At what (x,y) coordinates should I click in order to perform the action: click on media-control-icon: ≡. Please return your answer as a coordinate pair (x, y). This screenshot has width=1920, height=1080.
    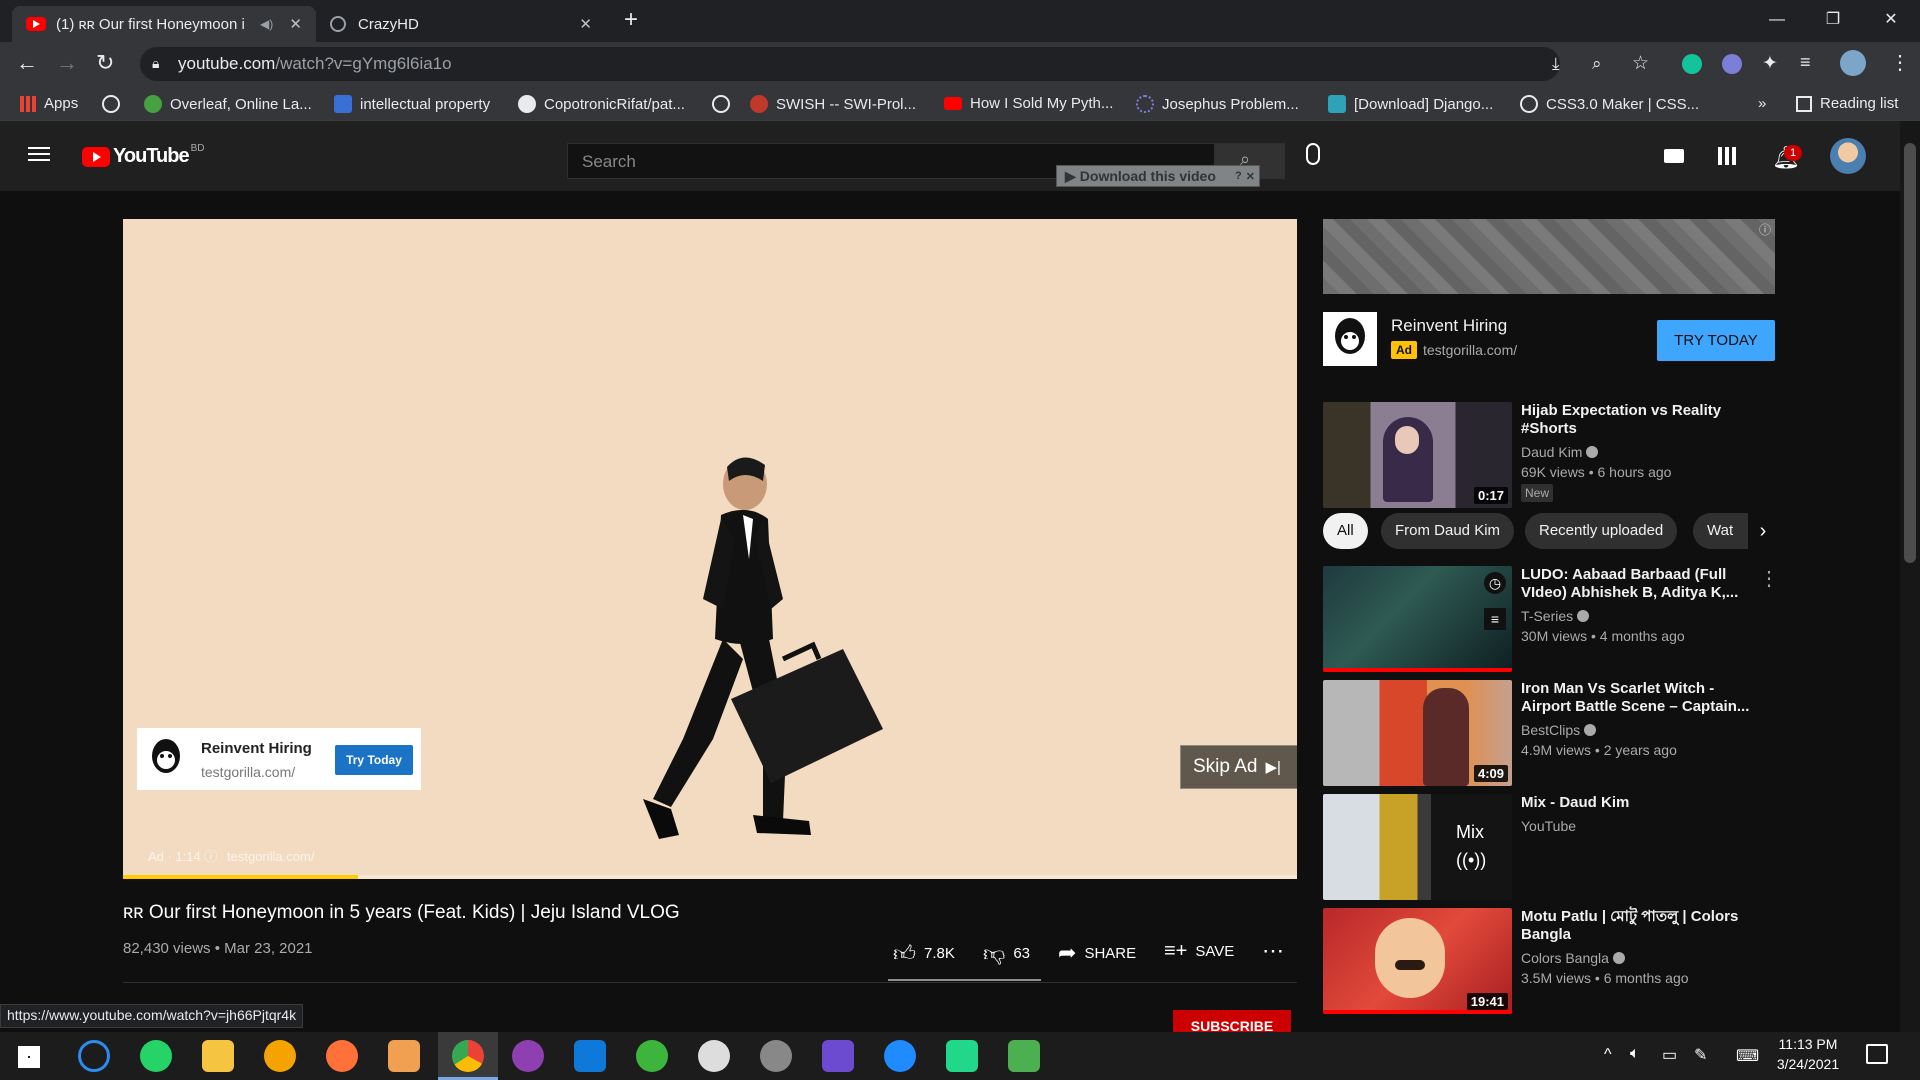
    Looking at the image, I should click on (1805, 62).